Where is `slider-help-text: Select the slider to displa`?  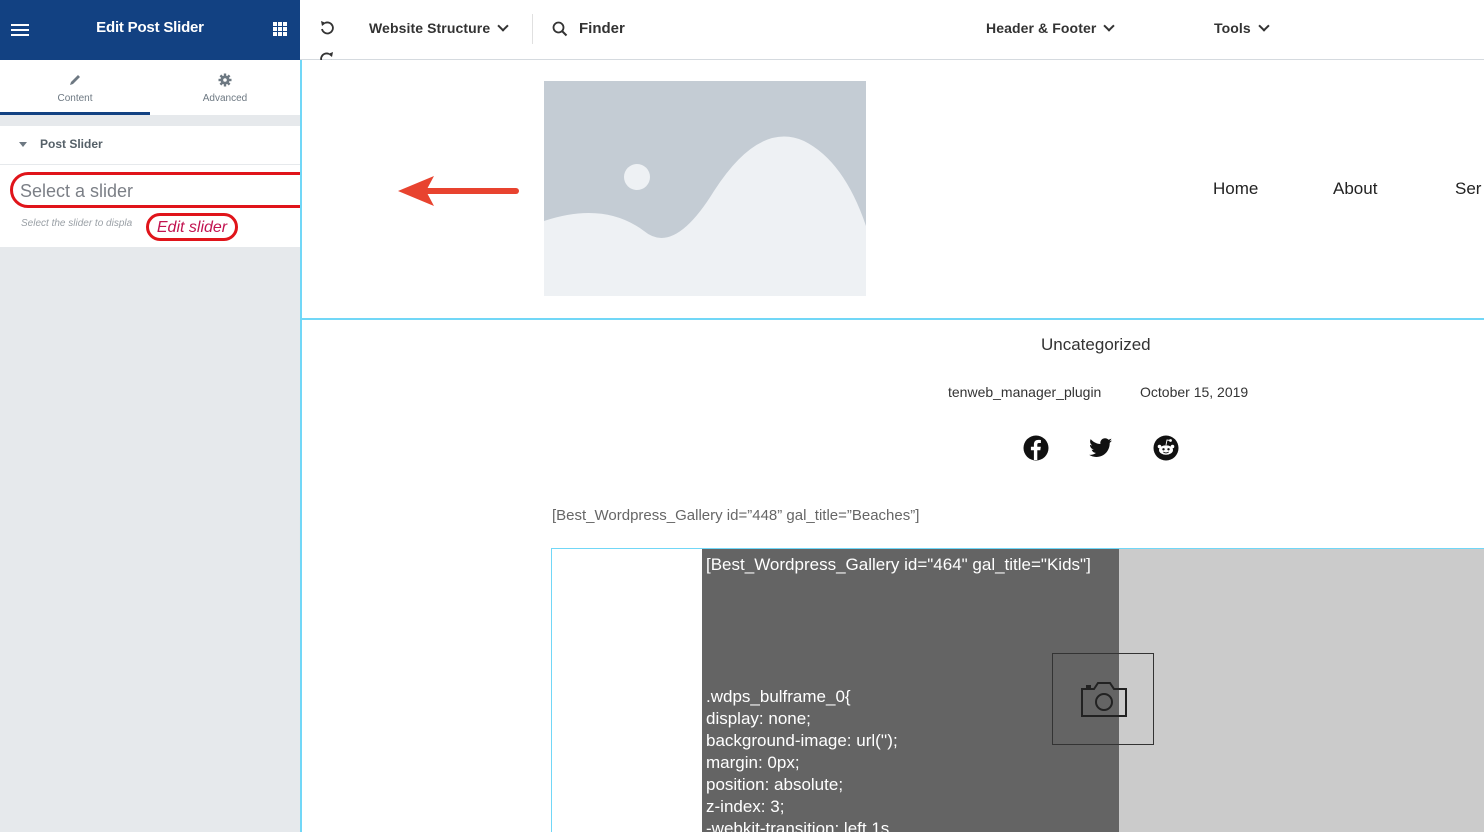
slider-help-text: Select the slider to displa is located at coordinates (77, 223).